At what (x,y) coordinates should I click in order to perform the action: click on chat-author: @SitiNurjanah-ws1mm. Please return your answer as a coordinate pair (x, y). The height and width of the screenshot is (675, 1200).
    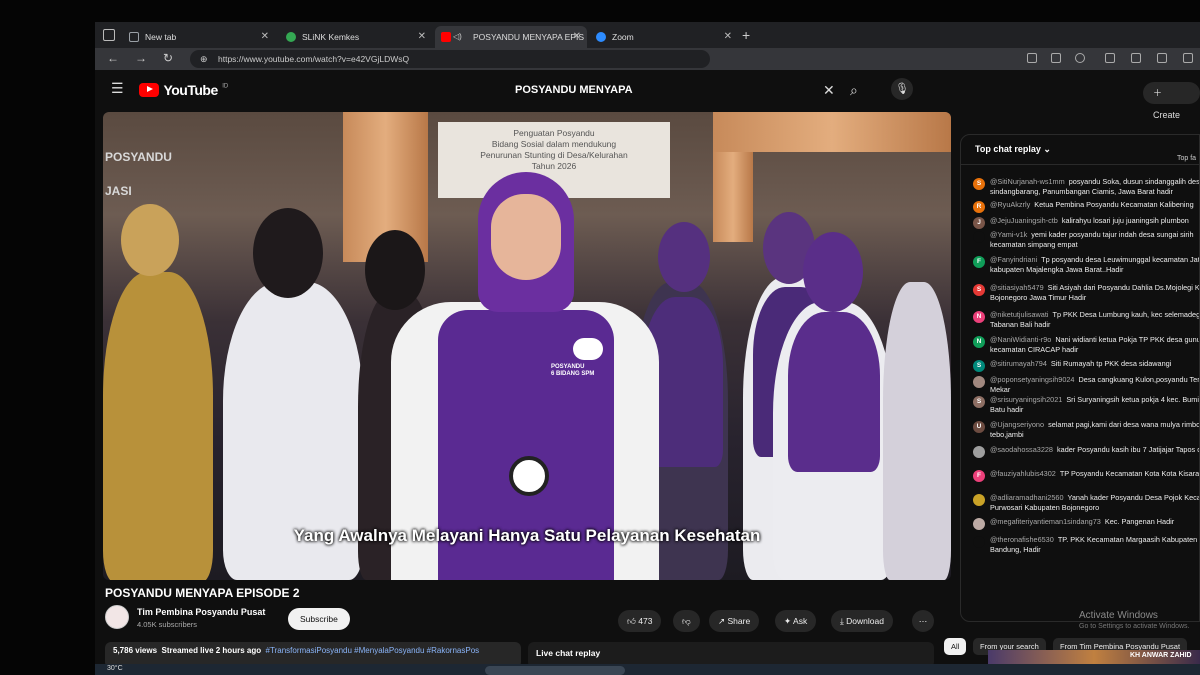
    Looking at the image, I should click on (1027, 181).